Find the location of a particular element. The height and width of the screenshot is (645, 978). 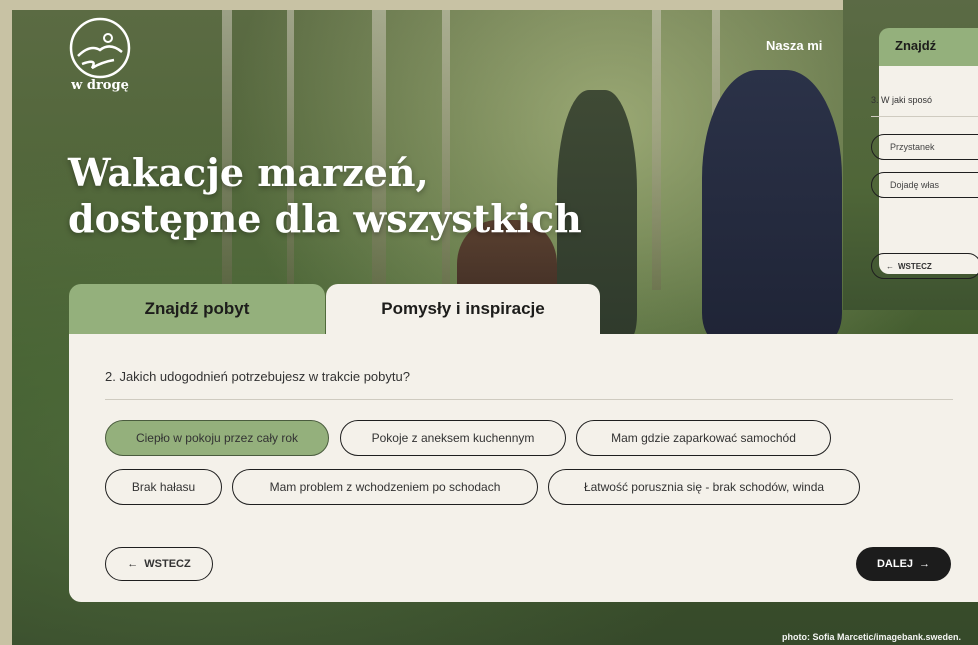

next-button: DALEJ → is located at coordinates (903, 564).